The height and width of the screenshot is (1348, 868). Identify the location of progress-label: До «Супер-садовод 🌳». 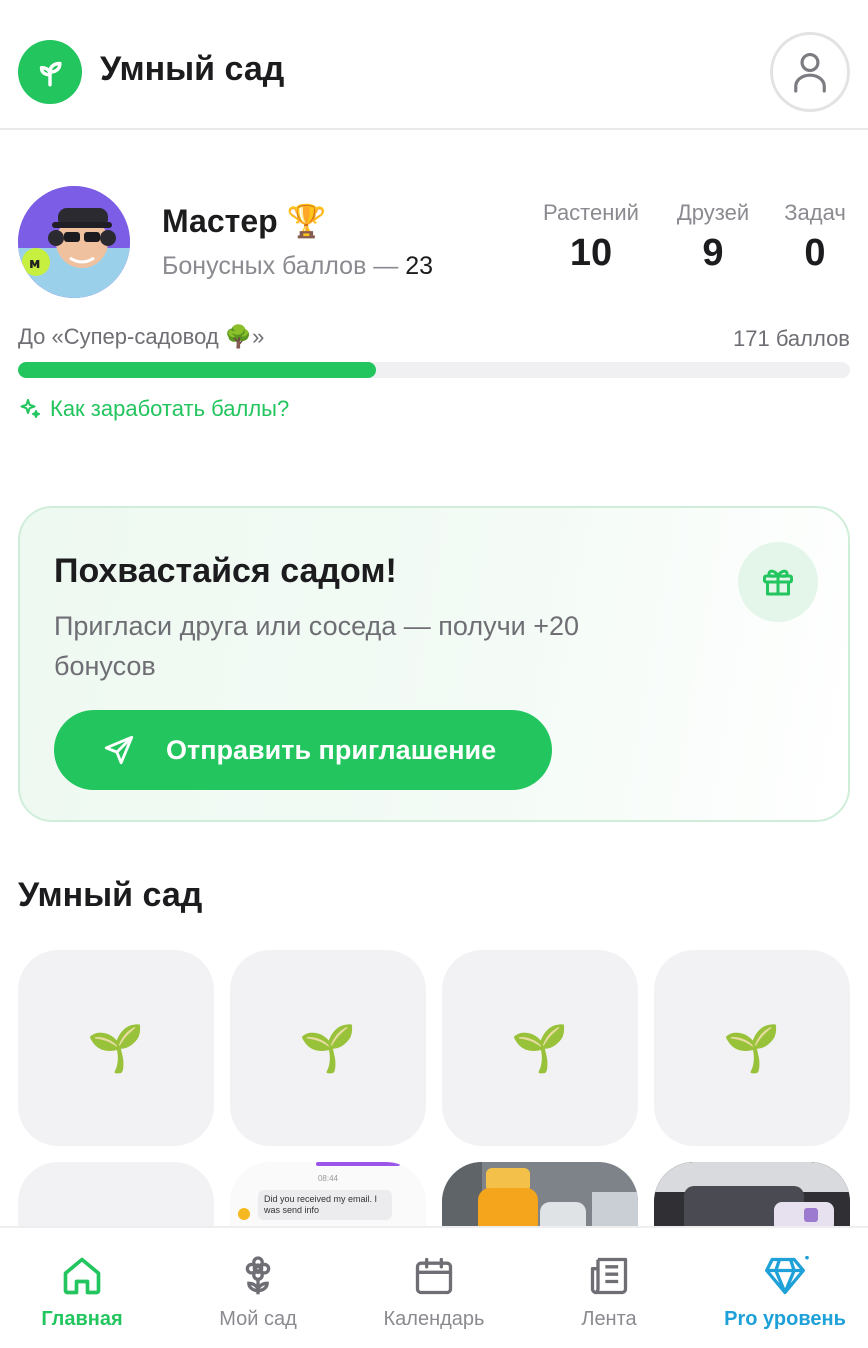
(141, 336).